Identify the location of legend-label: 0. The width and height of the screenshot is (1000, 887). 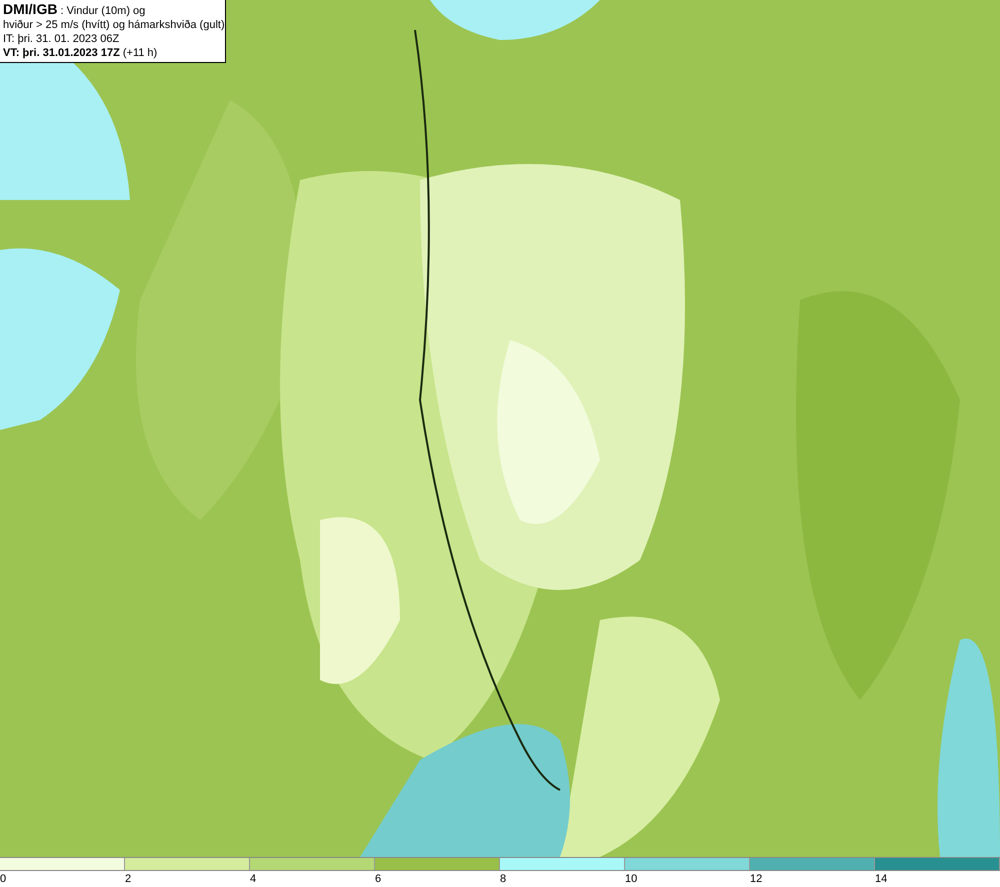
(3, 879).